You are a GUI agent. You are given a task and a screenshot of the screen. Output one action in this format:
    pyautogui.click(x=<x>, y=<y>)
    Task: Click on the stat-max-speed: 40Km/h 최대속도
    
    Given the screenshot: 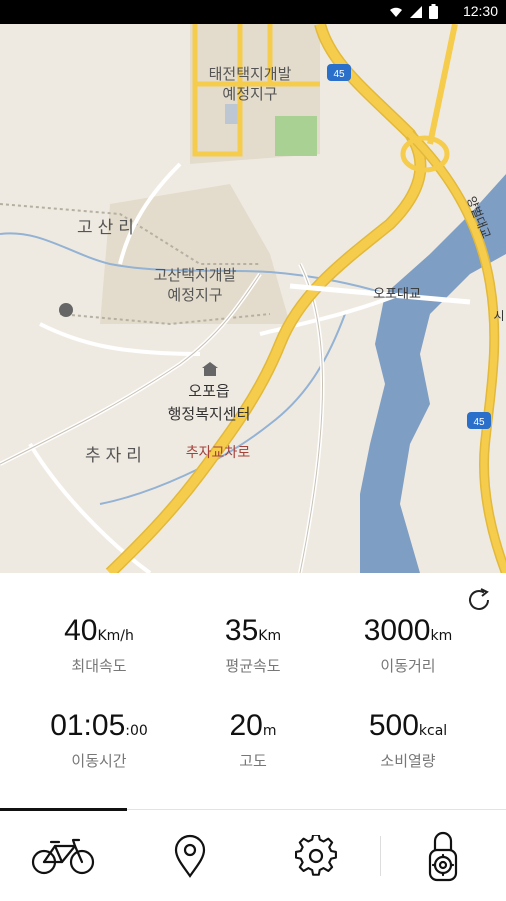 What is the action you would take?
    pyautogui.click(x=99, y=644)
    